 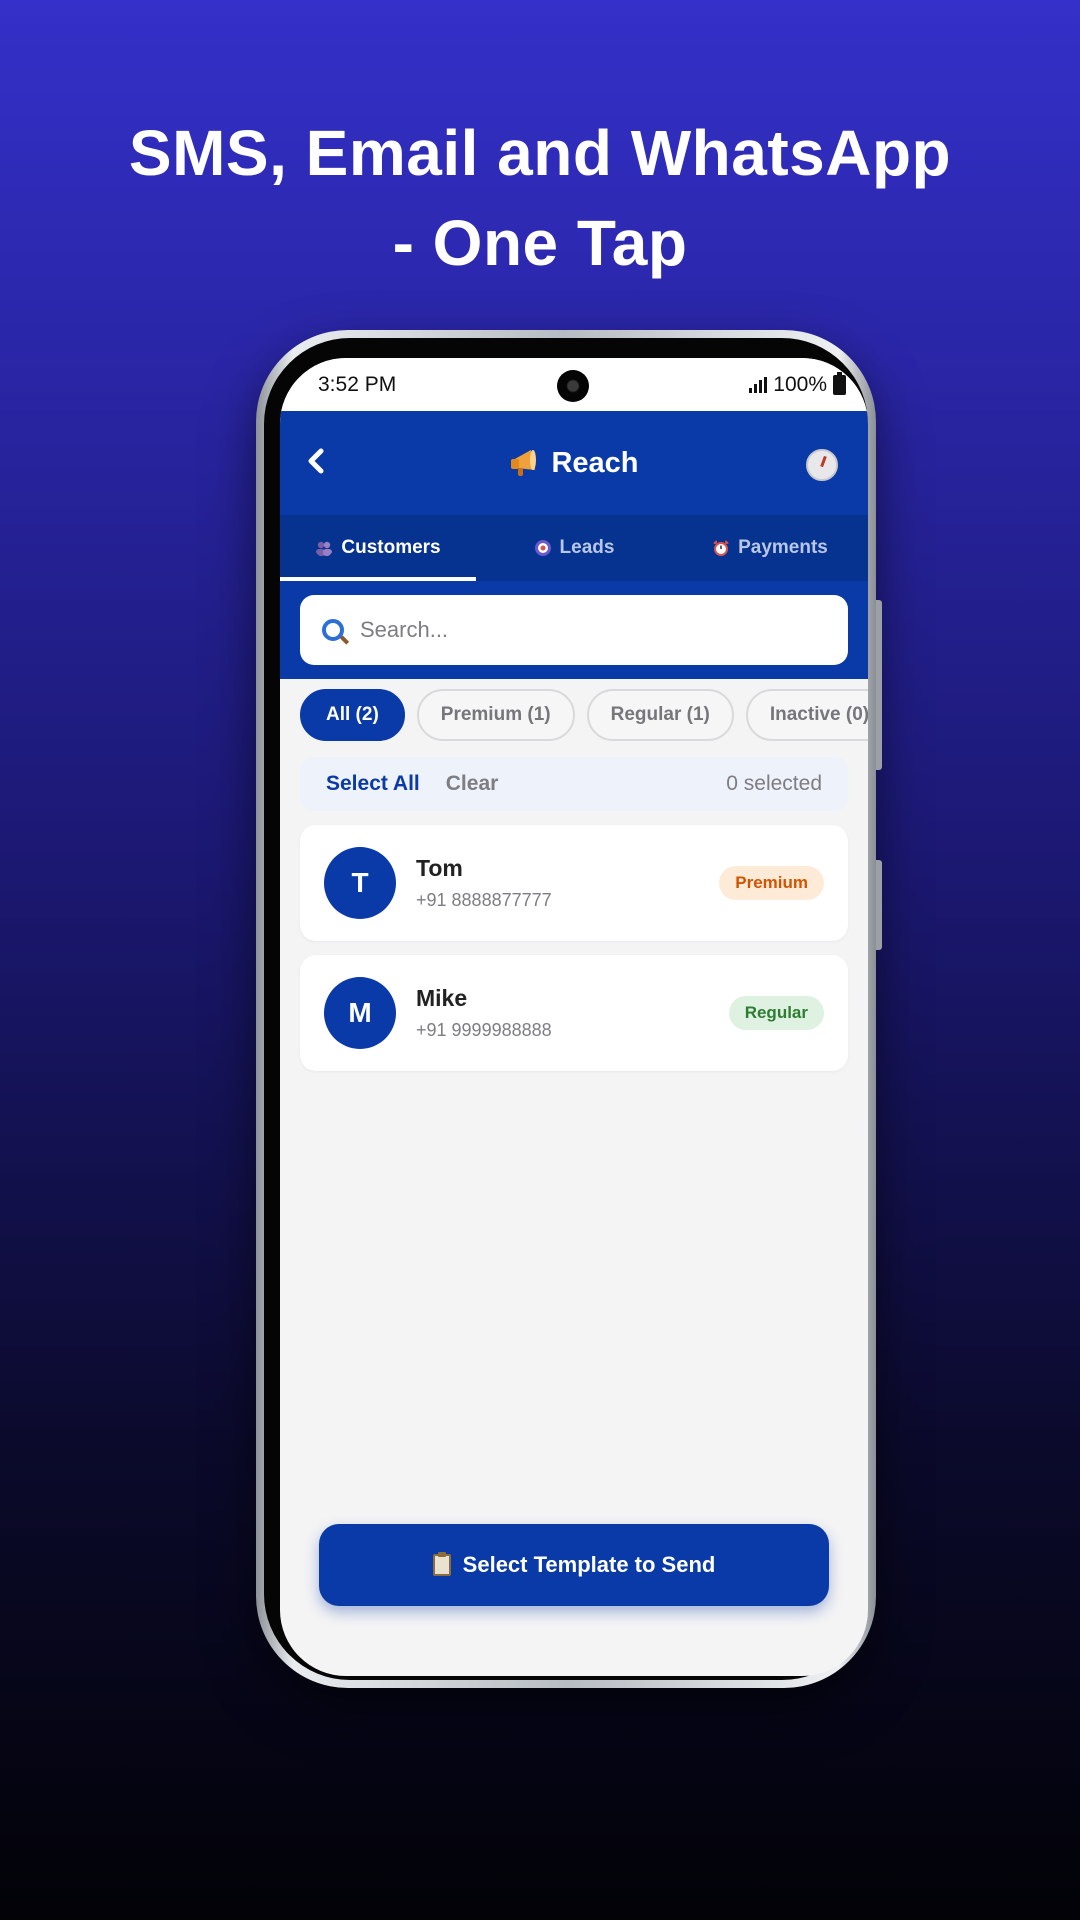 I want to click on selection-bar: Select All Clear 0 selected, so click(x=574, y=784).